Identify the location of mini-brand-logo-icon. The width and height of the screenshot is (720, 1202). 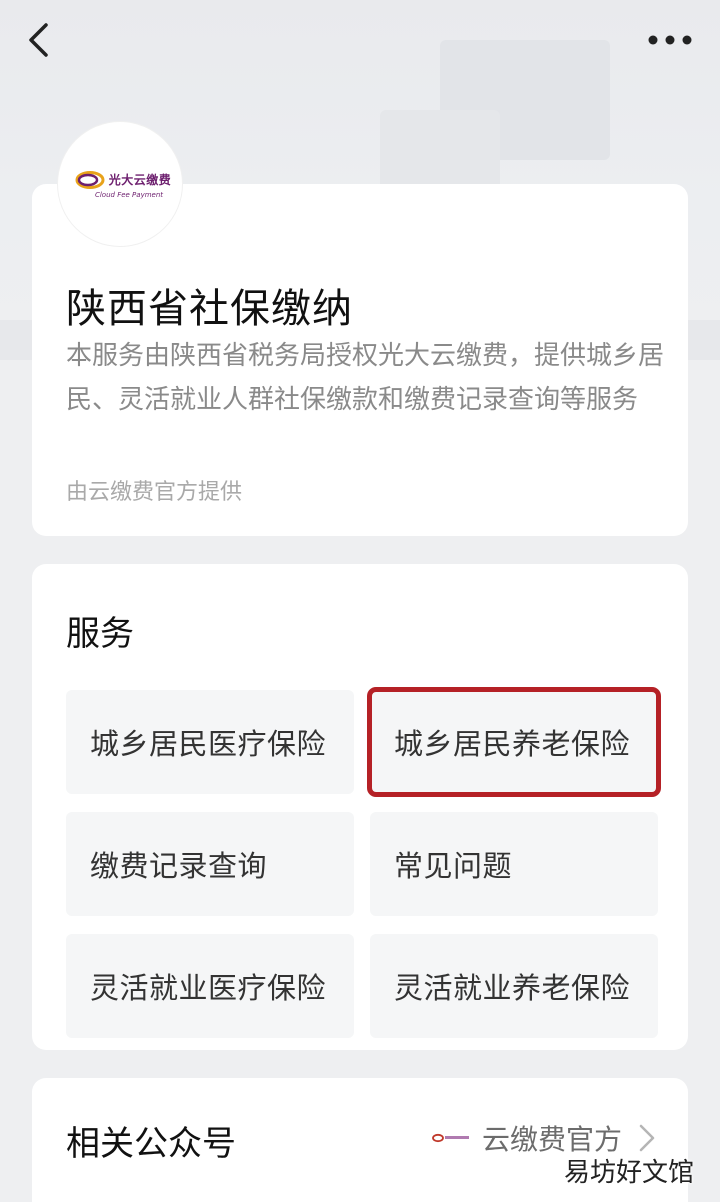
(451, 1138).